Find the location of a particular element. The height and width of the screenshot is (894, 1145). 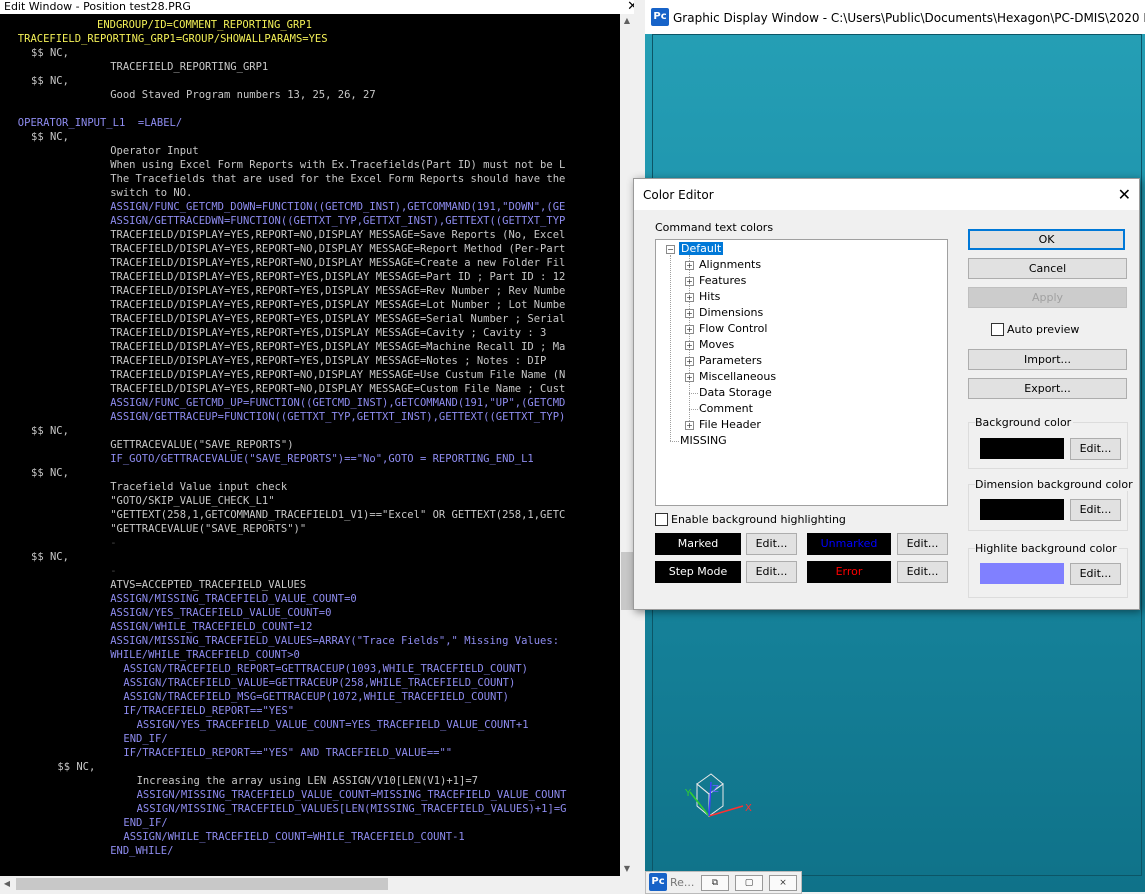

dialog-titlebar: Color Editor ✕ is located at coordinates (886, 194).